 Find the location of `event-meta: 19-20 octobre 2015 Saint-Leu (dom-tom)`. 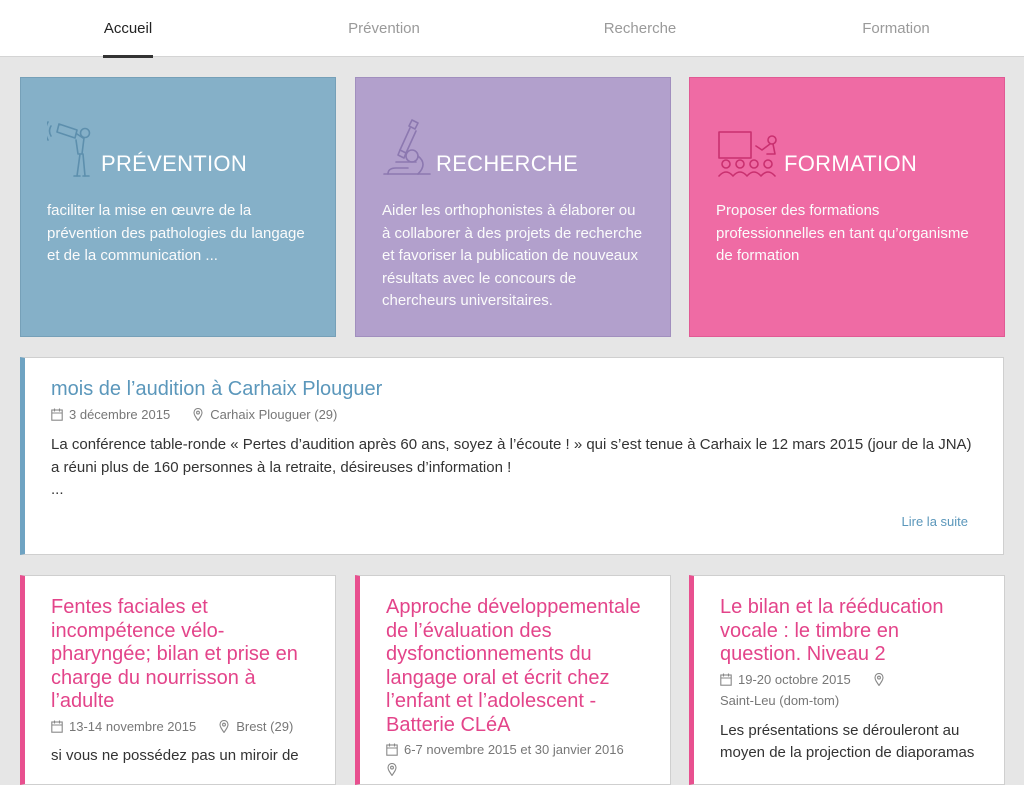

event-meta: 19-20 octobre 2015 Saint-Leu (dom-tom) is located at coordinates (850, 690).